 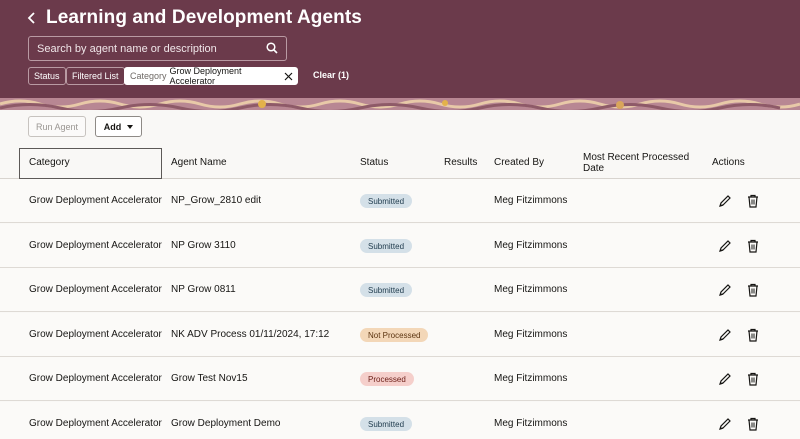 I want to click on status-badge: Not Processed, so click(x=394, y=335).